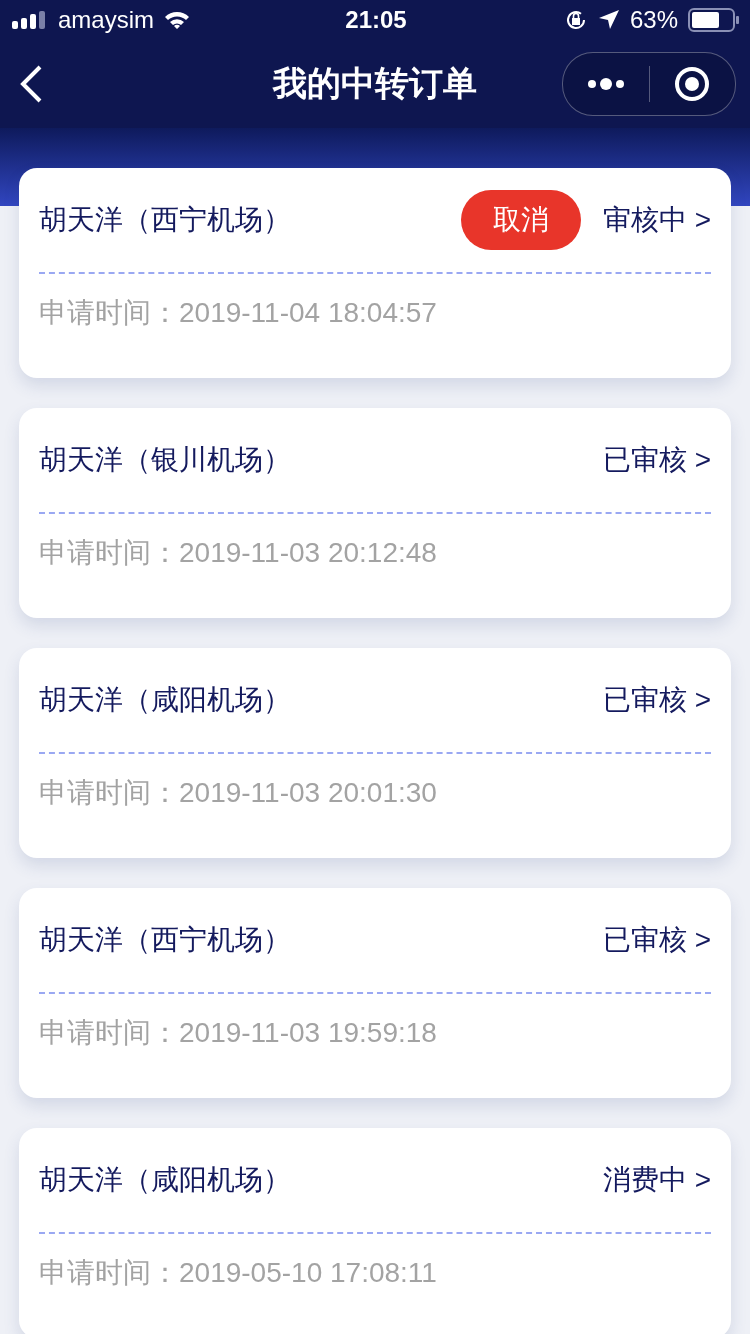 Image resolution: width=750 pixels, height=1334 pixels. I want to click on more-icon, so click(605, 84).